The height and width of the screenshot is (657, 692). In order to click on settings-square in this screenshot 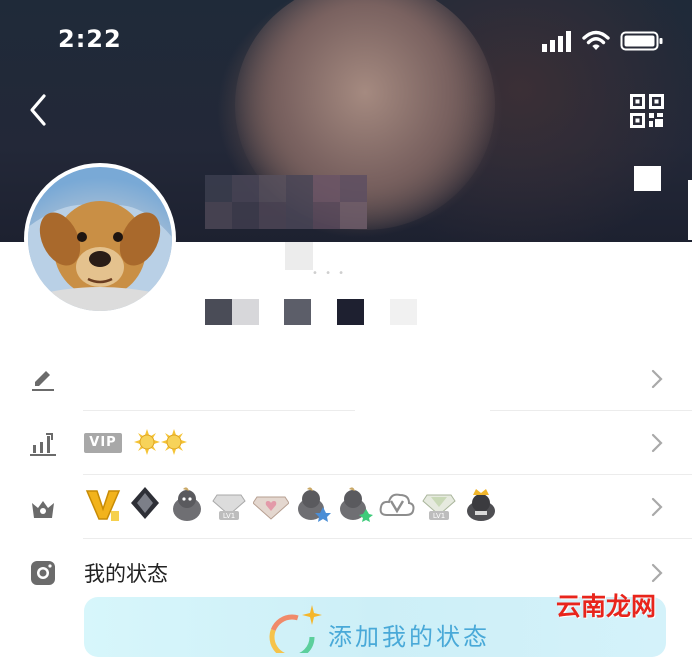, I will do `click(647, 178)`.